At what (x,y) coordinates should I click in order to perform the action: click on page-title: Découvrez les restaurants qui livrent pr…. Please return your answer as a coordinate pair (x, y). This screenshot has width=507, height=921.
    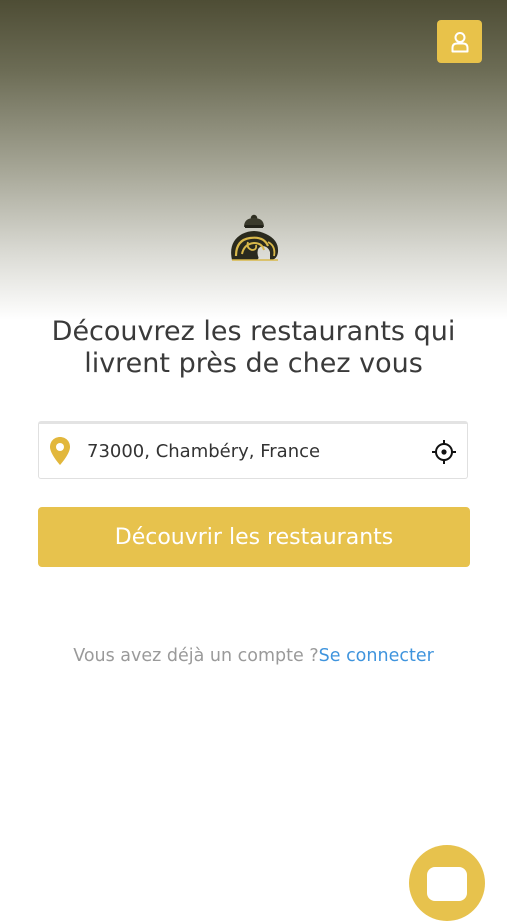
    Looking at the image, I should click on (253, 348).